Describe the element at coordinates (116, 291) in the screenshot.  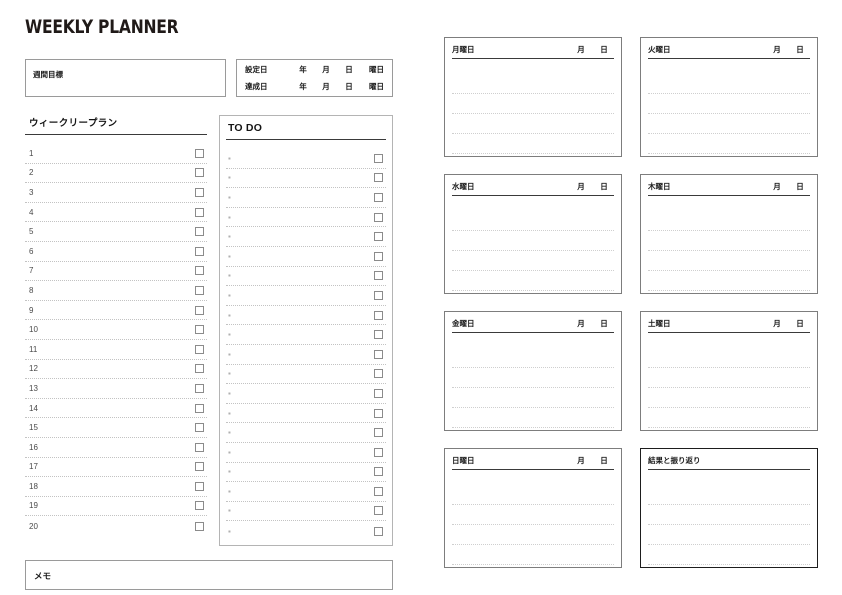
I see `weekly-plan-row: 8` at that location.